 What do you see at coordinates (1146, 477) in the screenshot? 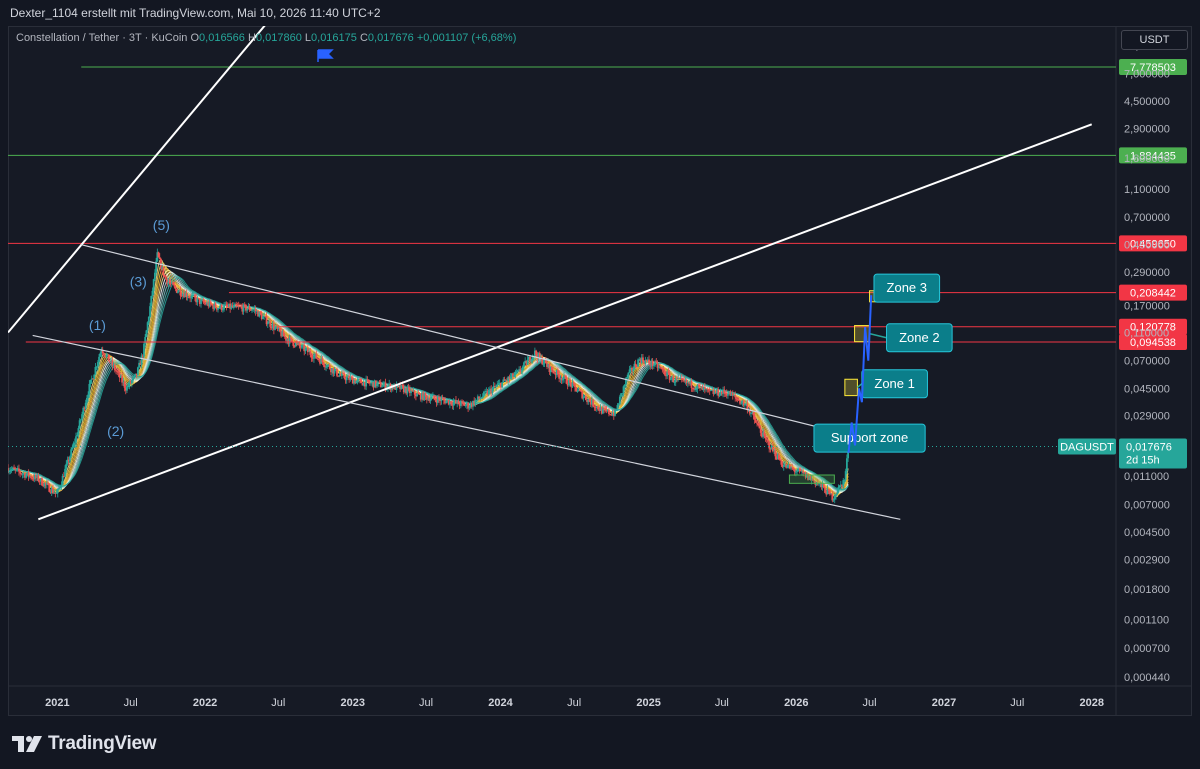
I see `y-tick-label: 0,011000` at bounding box center [1146, 477].